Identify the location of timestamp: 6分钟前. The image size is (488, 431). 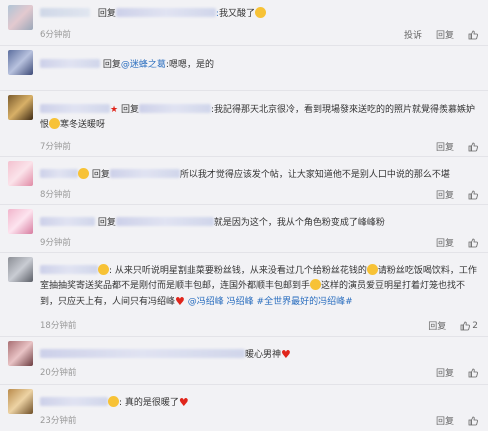
(55, 35).